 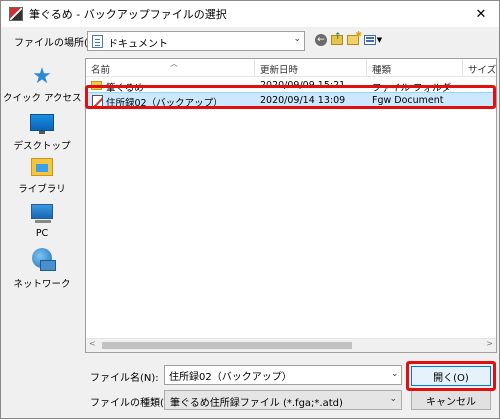 I want to click on location-label: ファイルの場所(I):, so click(x=56, y=43).